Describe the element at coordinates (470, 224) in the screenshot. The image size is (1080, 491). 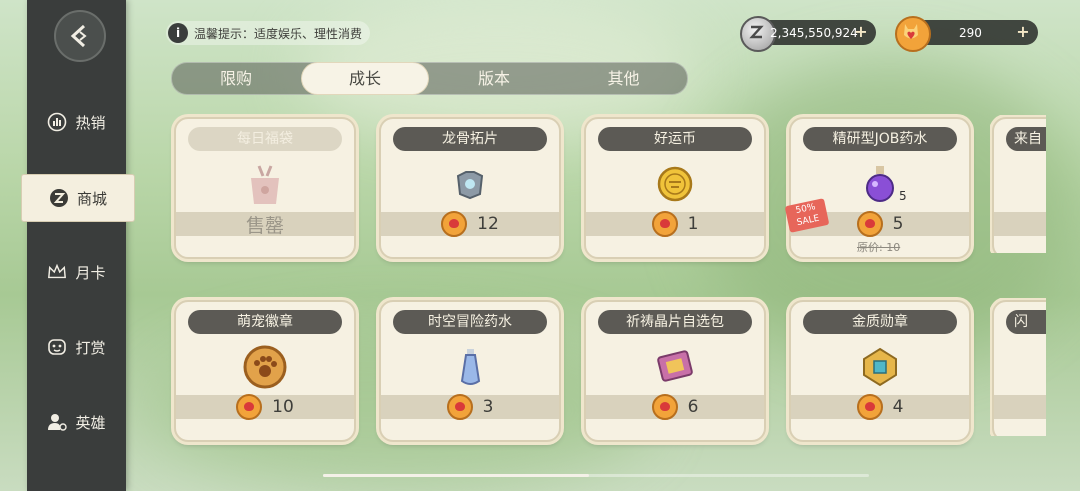
I see `price-bar: 12` at that location.